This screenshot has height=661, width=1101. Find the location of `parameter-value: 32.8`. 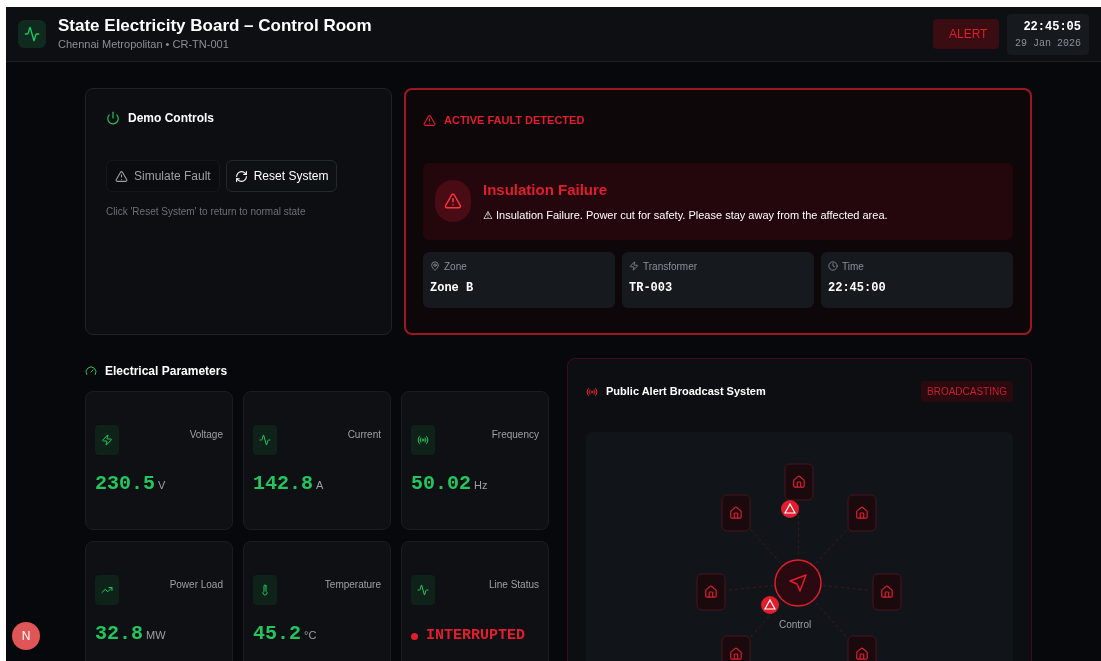

parameter-value: 32.8 is located at coordinates (119, 634).